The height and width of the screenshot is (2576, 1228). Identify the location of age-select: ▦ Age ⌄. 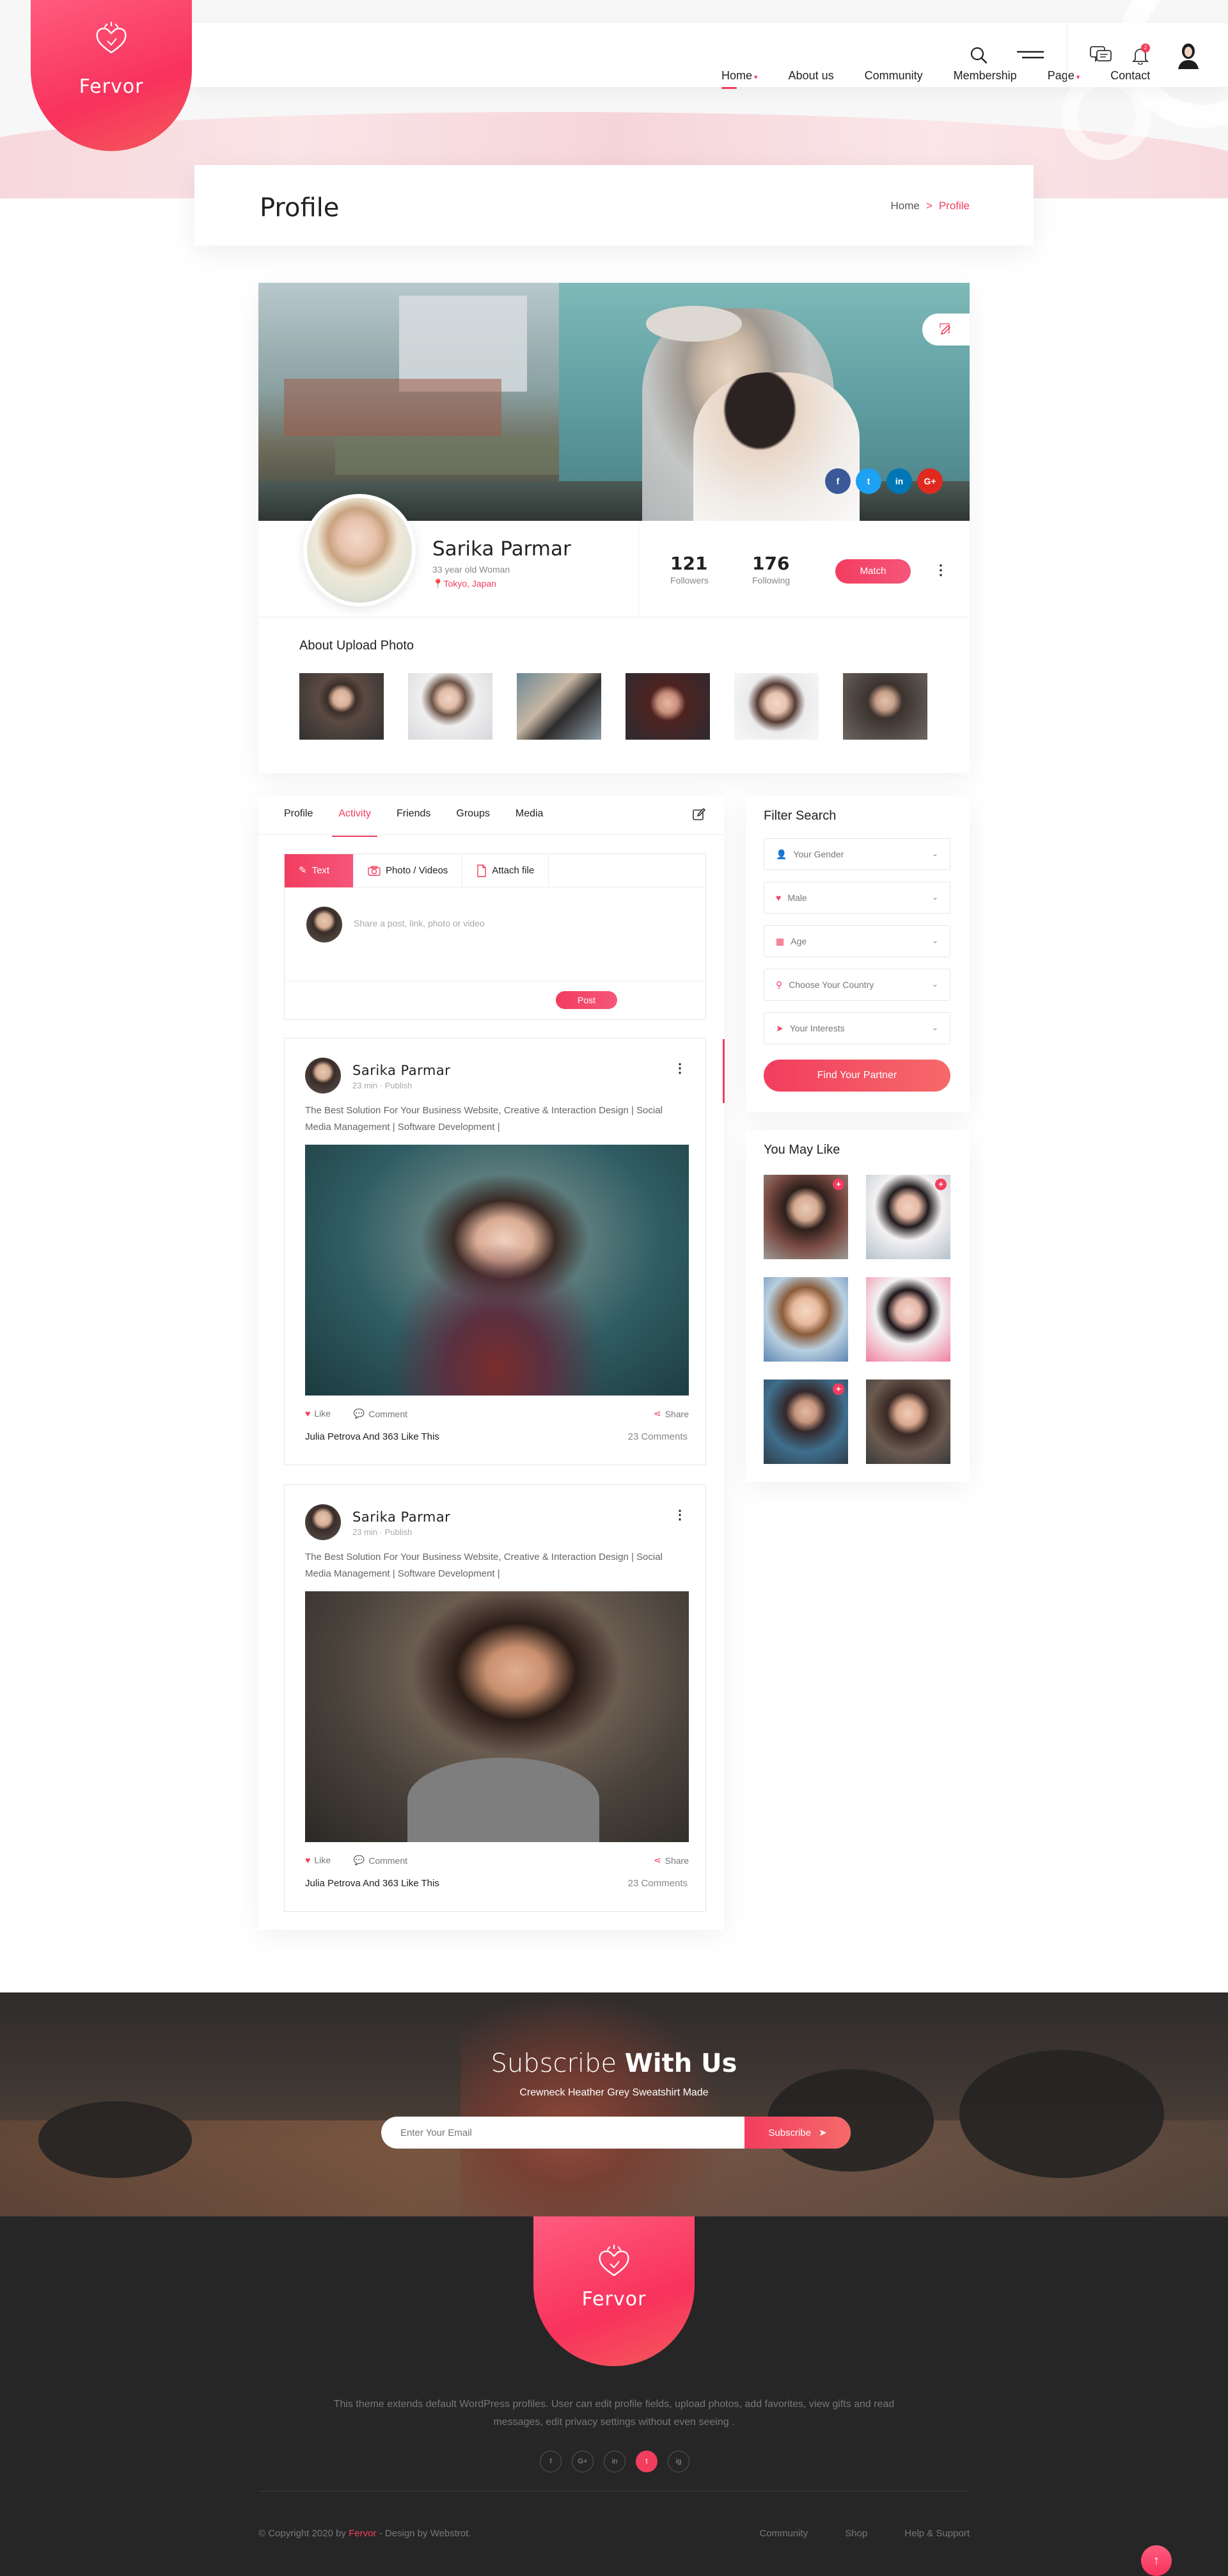
(857, 941).